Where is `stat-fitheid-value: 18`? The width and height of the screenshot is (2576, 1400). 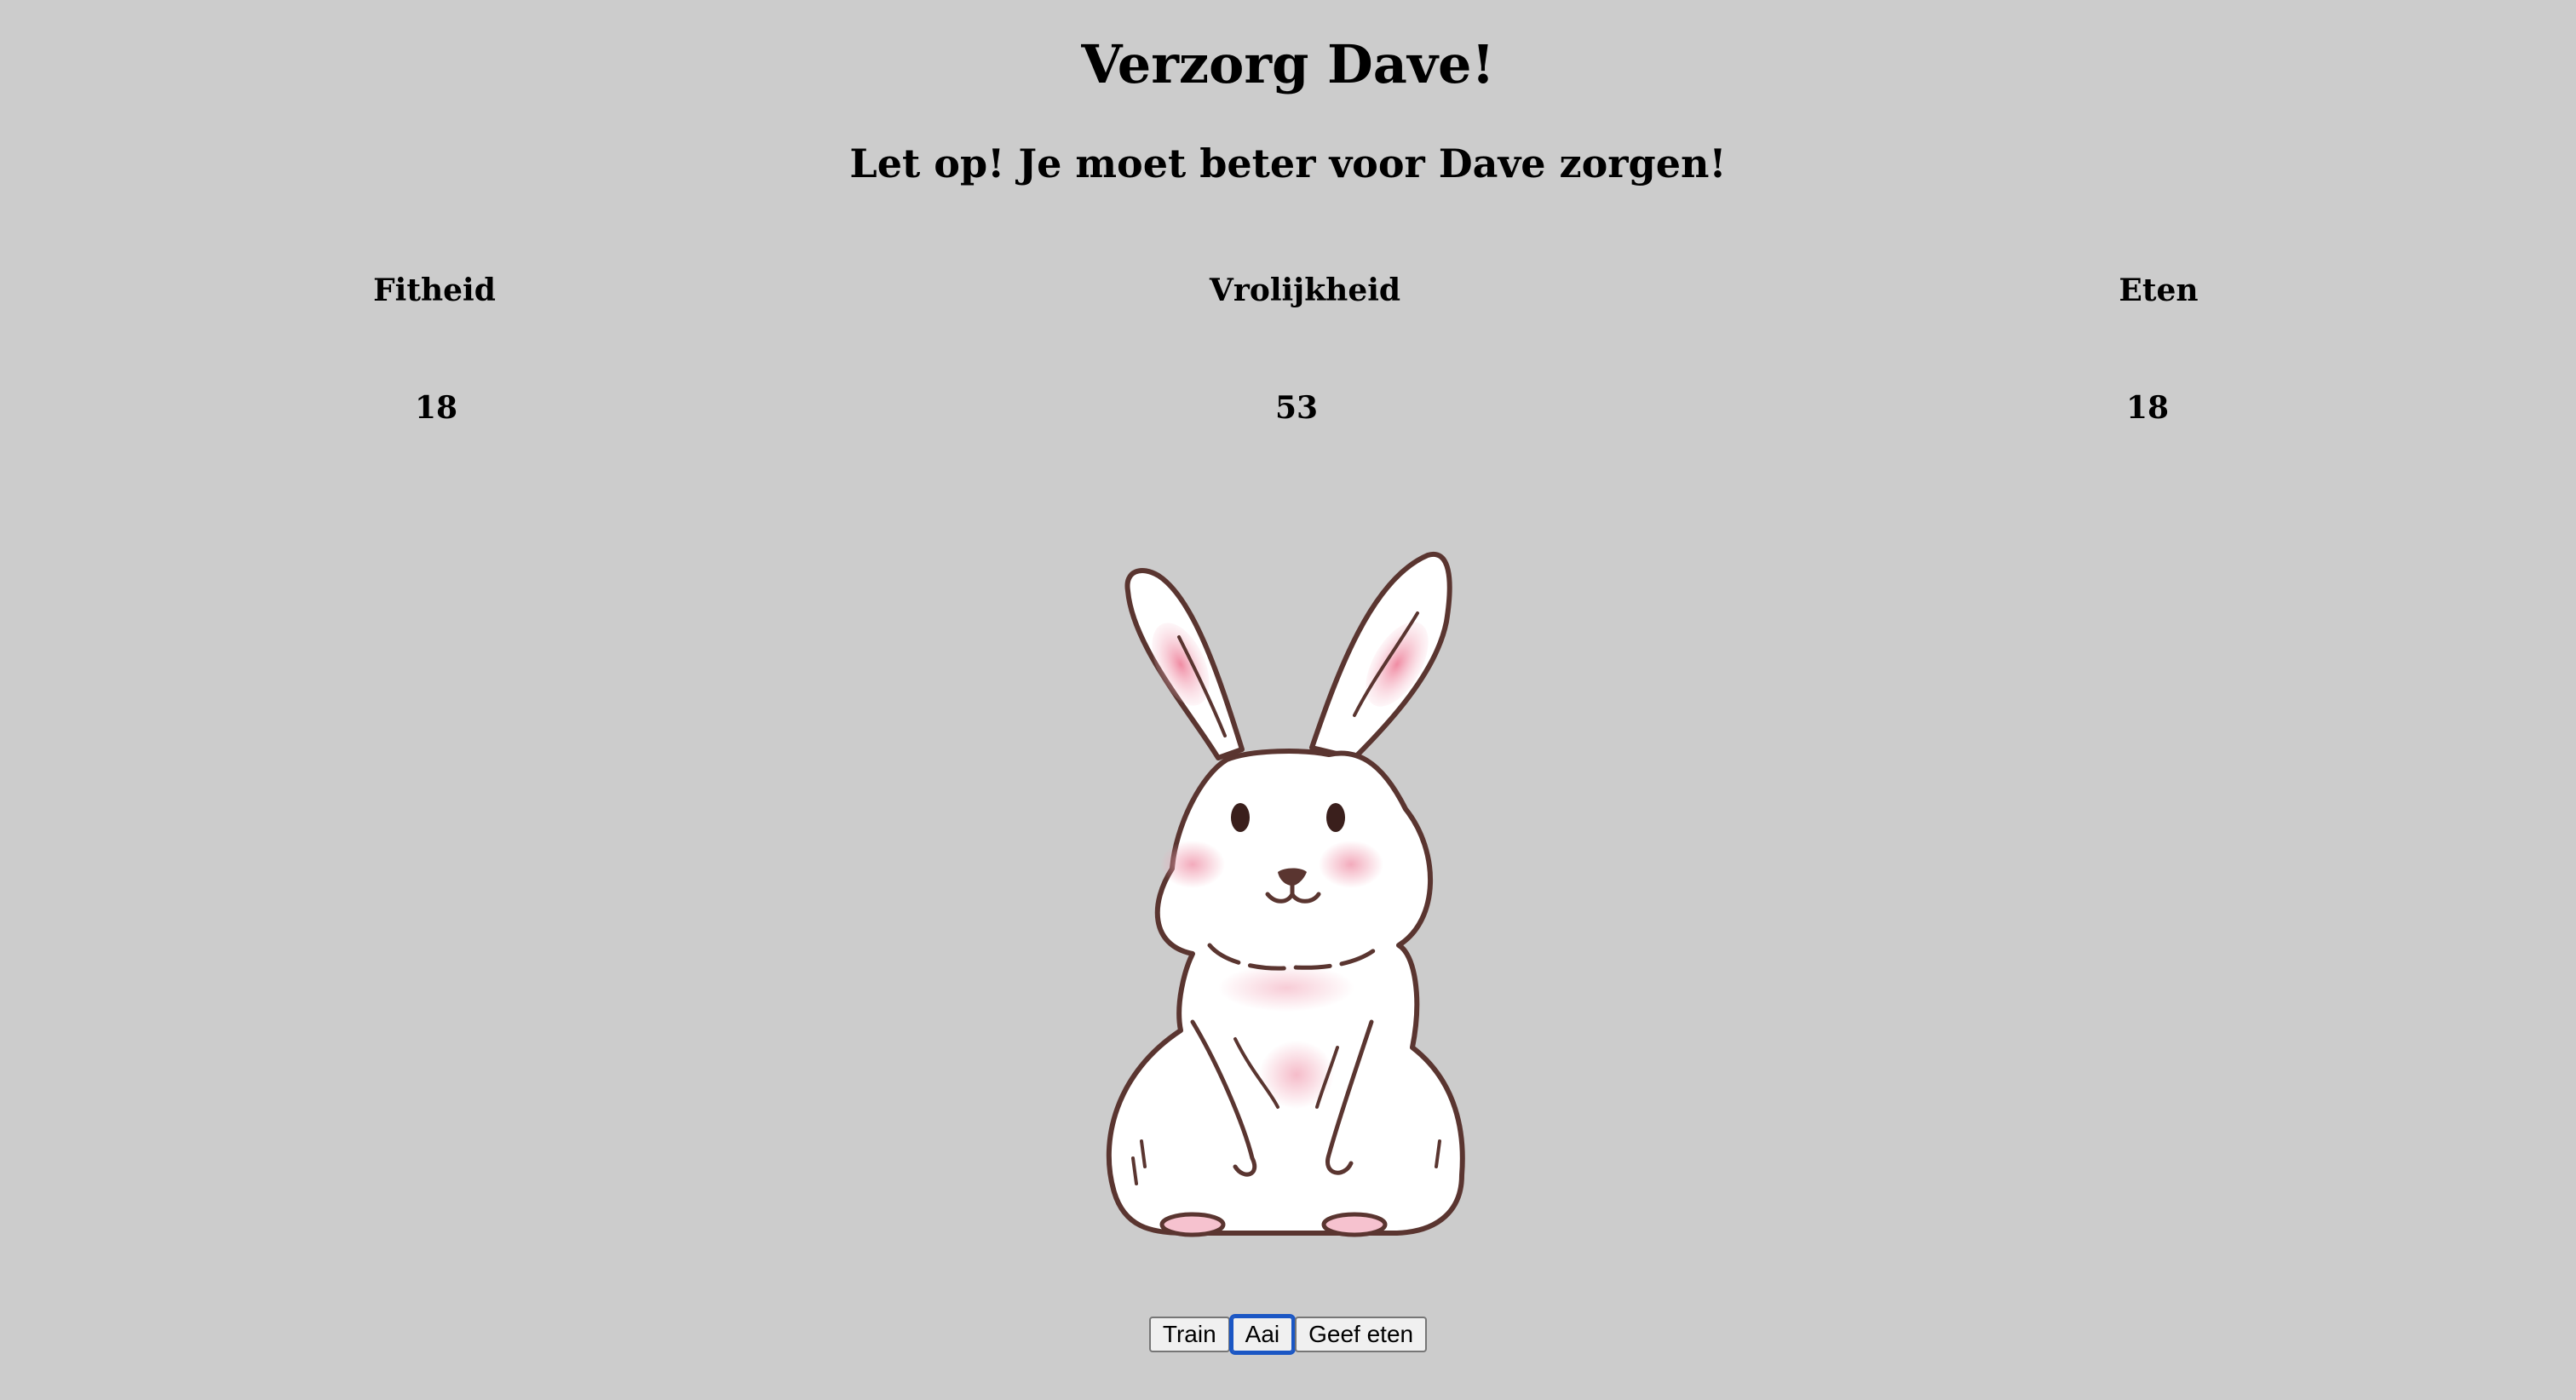 stat-fitheid-value: 18 is located at coordinates (436, 408).